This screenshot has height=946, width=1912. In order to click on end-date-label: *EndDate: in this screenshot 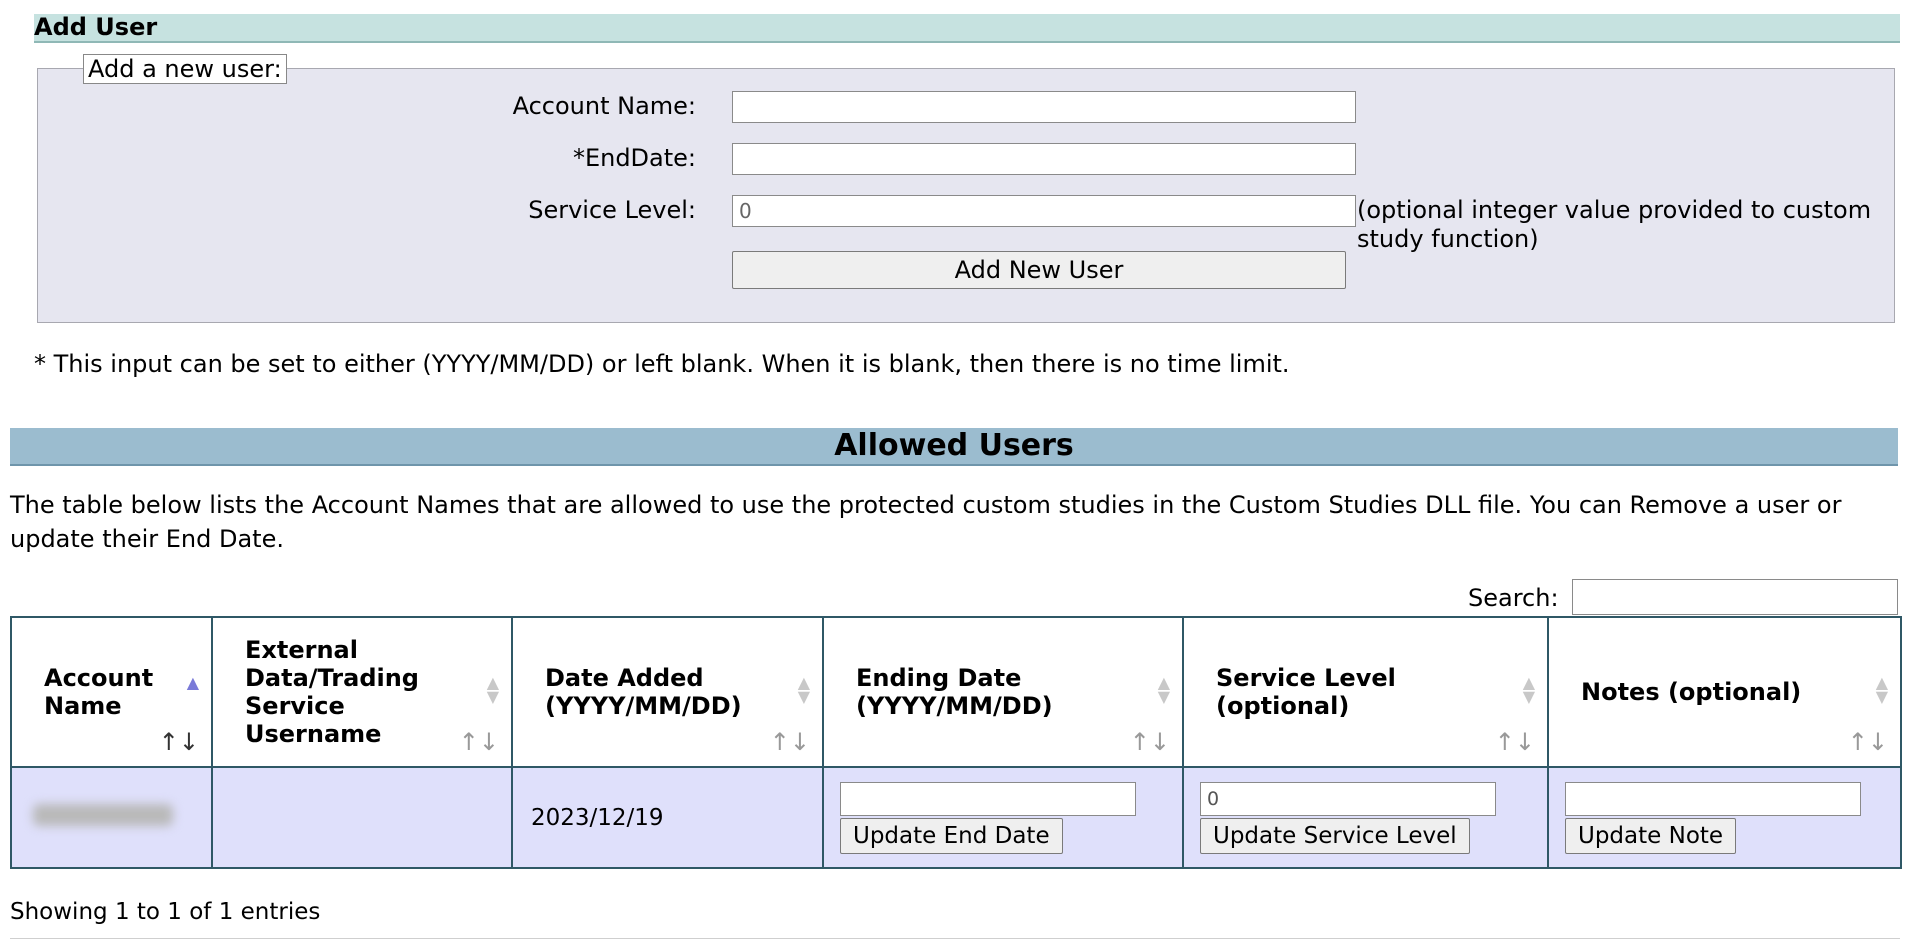, I will do `click(634, 158)`.